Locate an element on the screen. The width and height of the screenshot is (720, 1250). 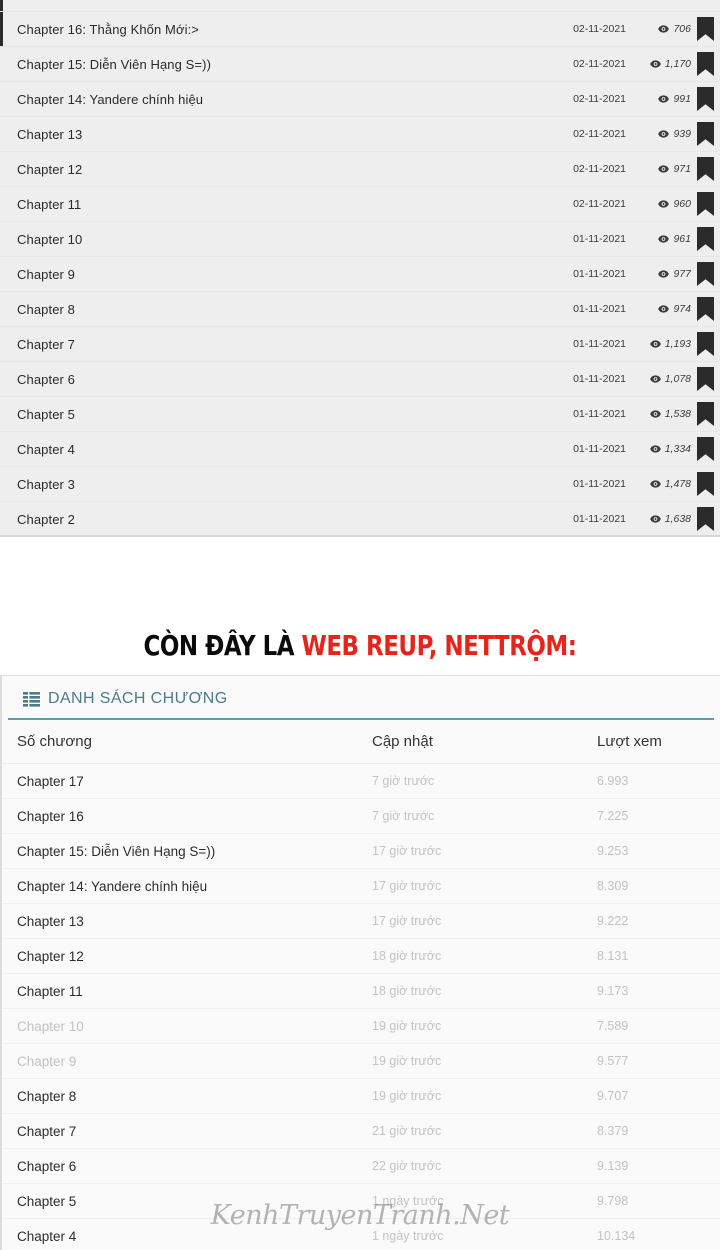
chapter-row: Chapter 3 01-11-2021 1,478 is located at coordinates (360, 484).